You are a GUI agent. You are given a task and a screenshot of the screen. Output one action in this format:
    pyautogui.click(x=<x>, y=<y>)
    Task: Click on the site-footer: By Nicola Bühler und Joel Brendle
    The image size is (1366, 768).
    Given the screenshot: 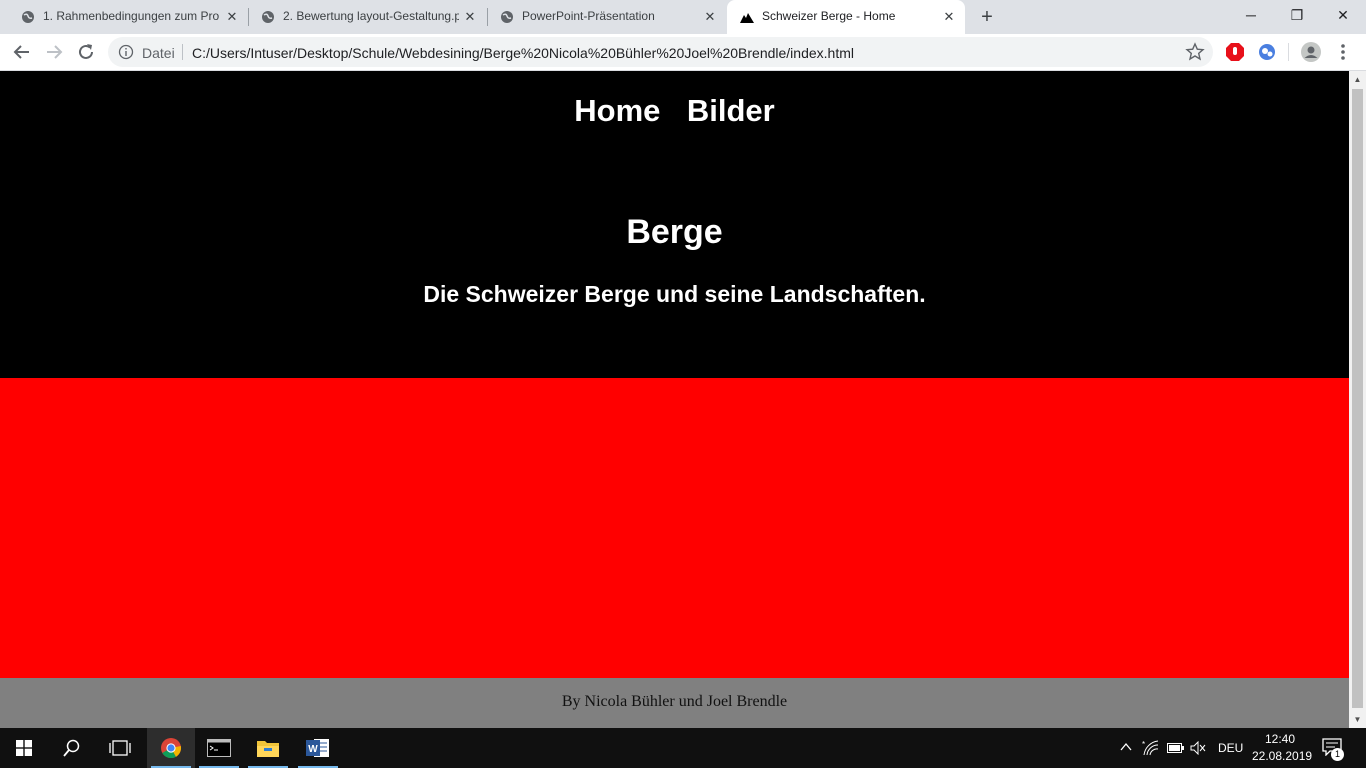 What is the action you would take?
    pyautogui.click(x=674, y=703)
    